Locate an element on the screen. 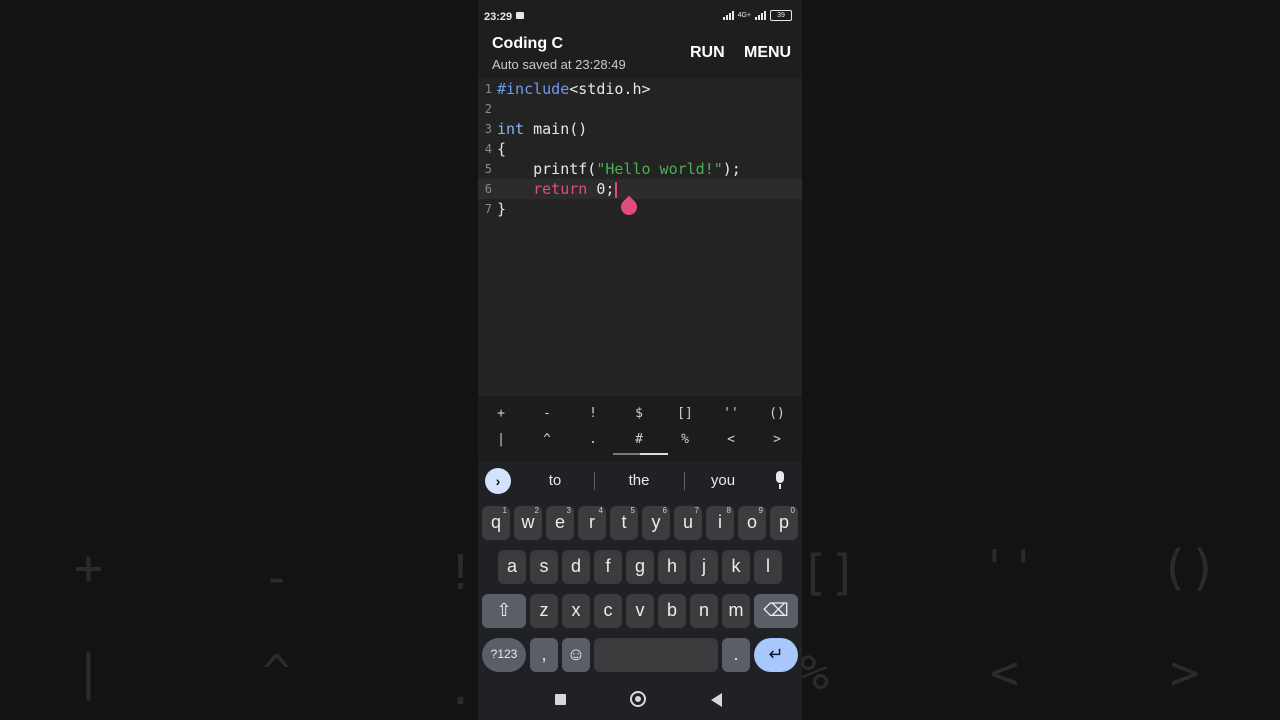  letter-key: q1 is located at coordinates (496, 523).